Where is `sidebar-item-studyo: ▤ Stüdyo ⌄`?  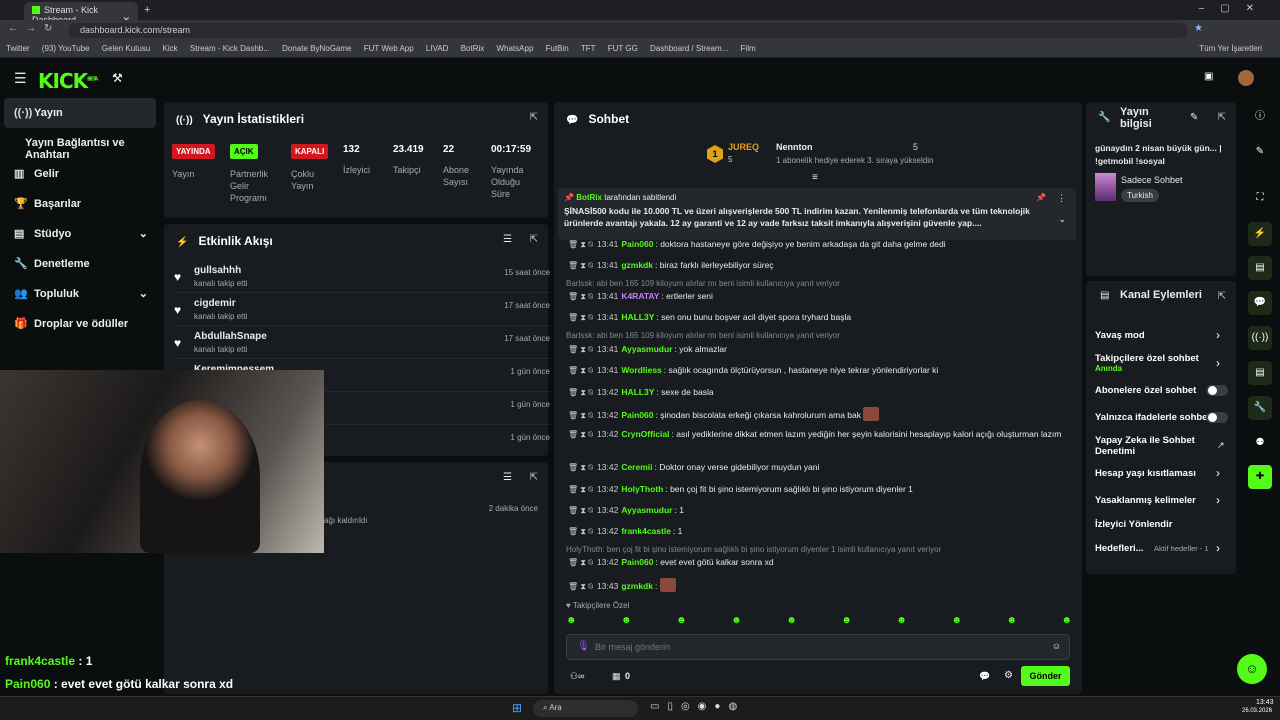
sidebar-item-studyo: ▤ Stüdyo ⌄ is located at coordinates (81, 233).